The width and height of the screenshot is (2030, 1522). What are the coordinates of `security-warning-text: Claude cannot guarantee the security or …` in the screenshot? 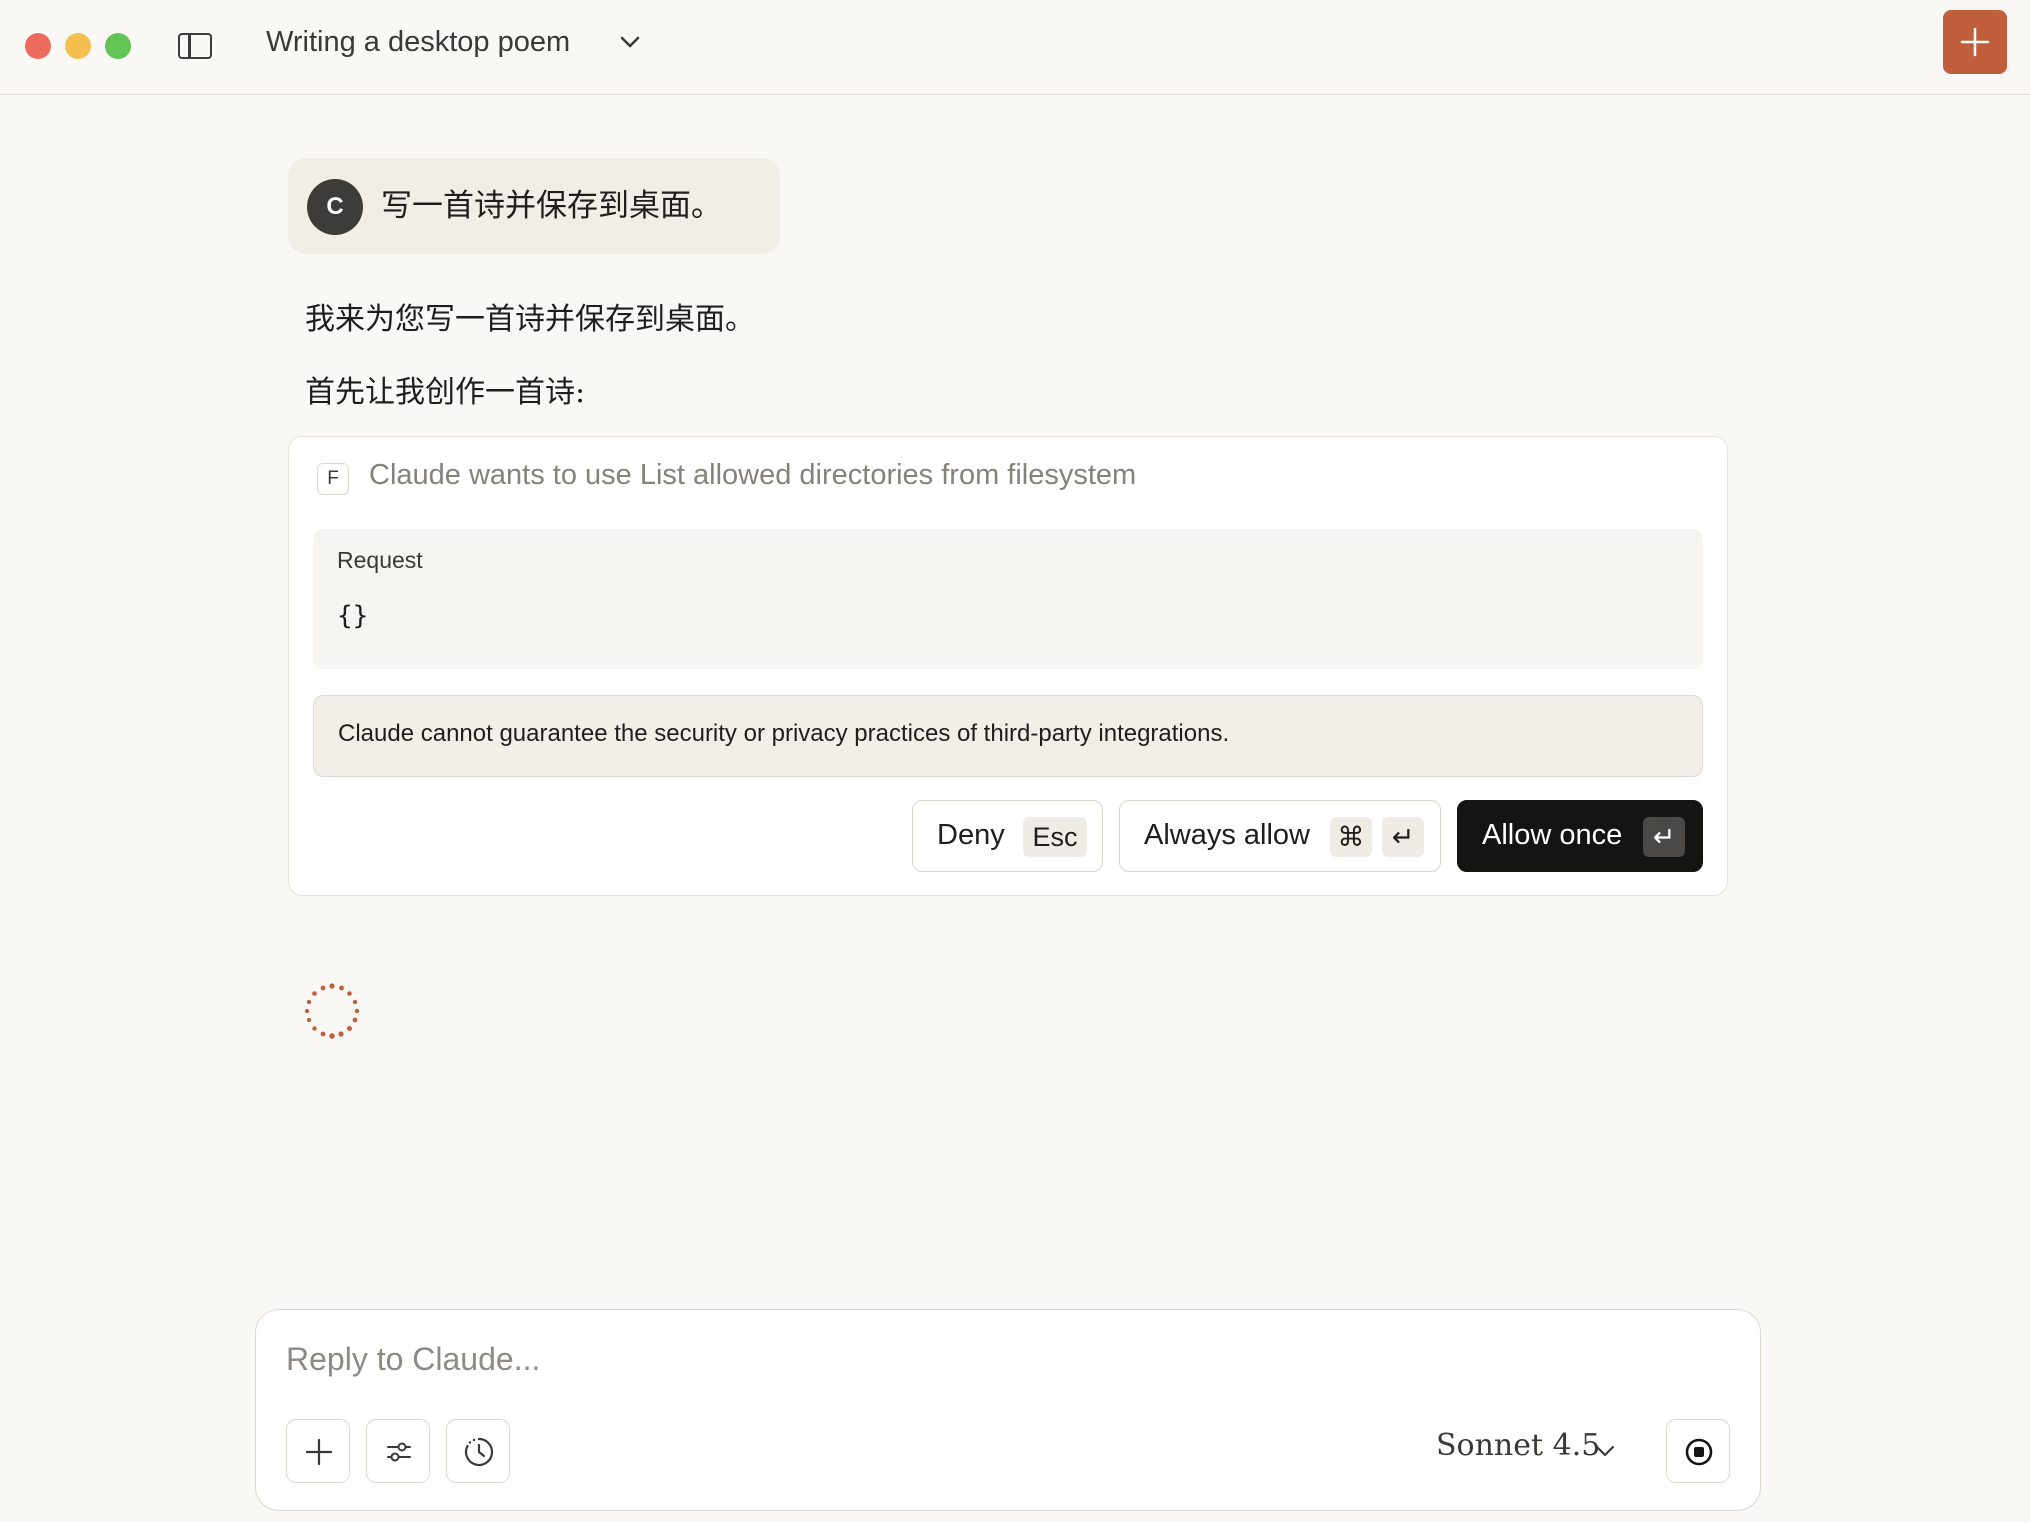 It's located at (784, 733).